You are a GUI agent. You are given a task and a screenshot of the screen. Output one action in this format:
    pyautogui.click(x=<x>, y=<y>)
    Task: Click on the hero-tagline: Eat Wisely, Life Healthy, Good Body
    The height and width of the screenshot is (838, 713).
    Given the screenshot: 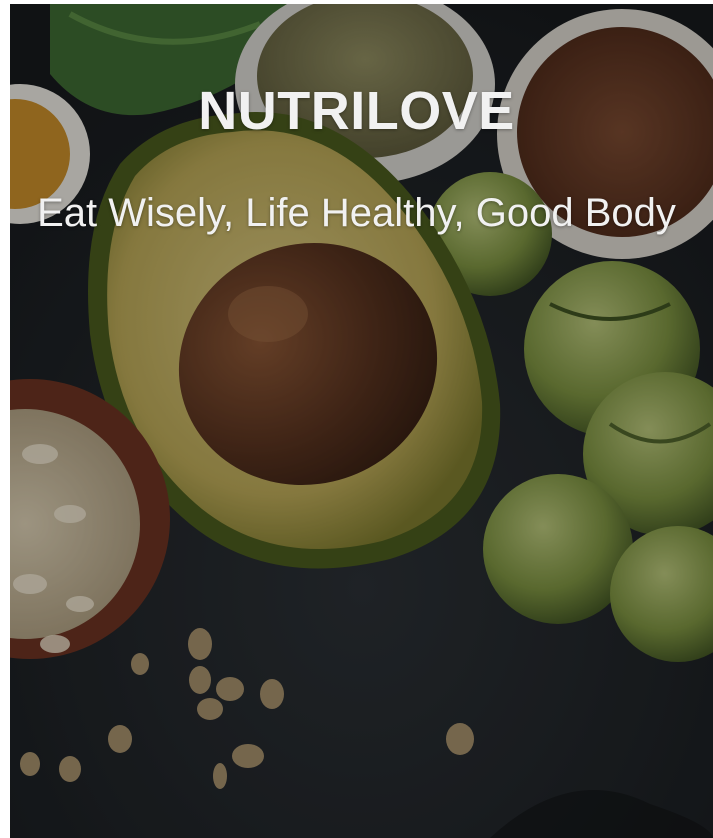 What is the action you would take?
    pyautogui.click(x=356, y=213)
    